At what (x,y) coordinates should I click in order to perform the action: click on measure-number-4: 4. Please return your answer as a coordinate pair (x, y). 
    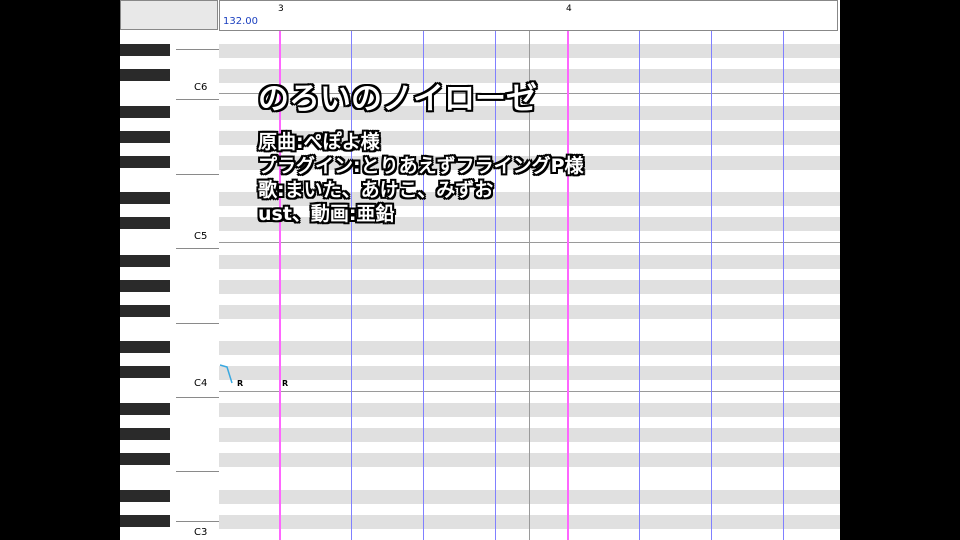
    Looking at the image, I should click on (569, 9).